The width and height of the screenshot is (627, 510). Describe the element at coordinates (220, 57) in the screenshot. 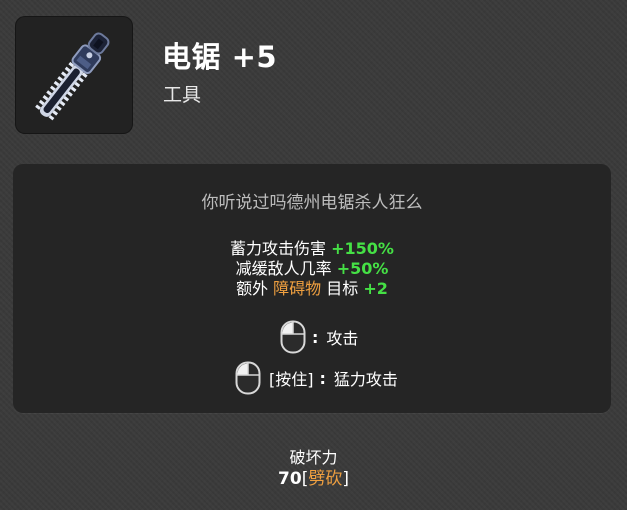

I see `item-name: 电锯 +5` at that location.